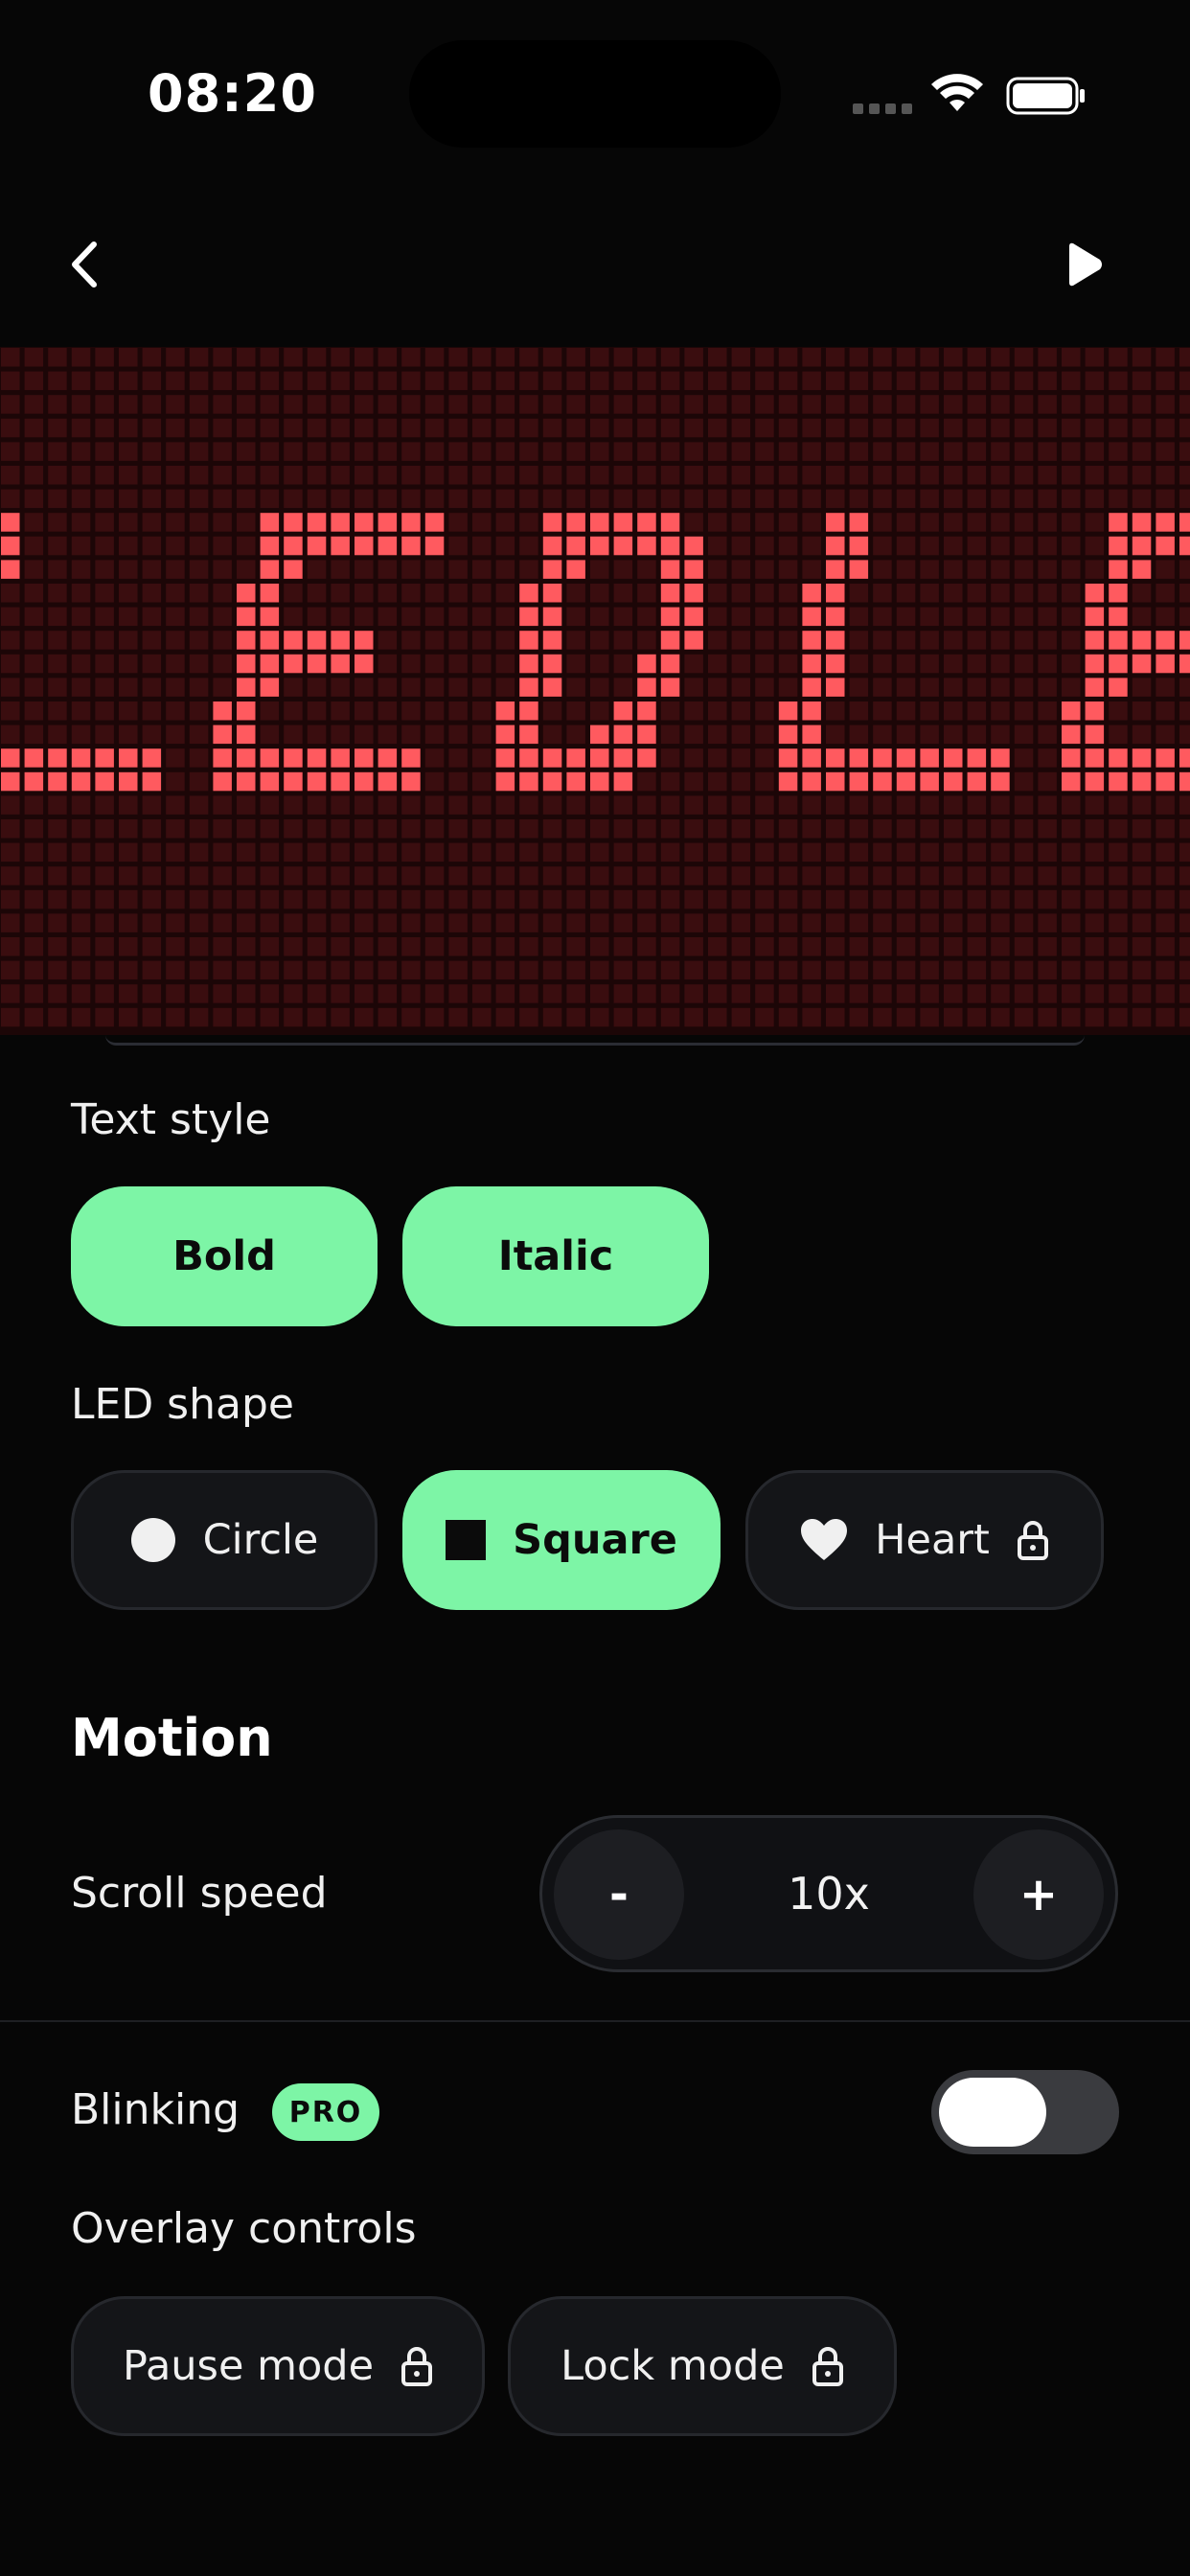  What do you see at coordinates (556, 1256) in the screenshot?
I see `italic-button: Italic` at bounding box center [556, 1256].